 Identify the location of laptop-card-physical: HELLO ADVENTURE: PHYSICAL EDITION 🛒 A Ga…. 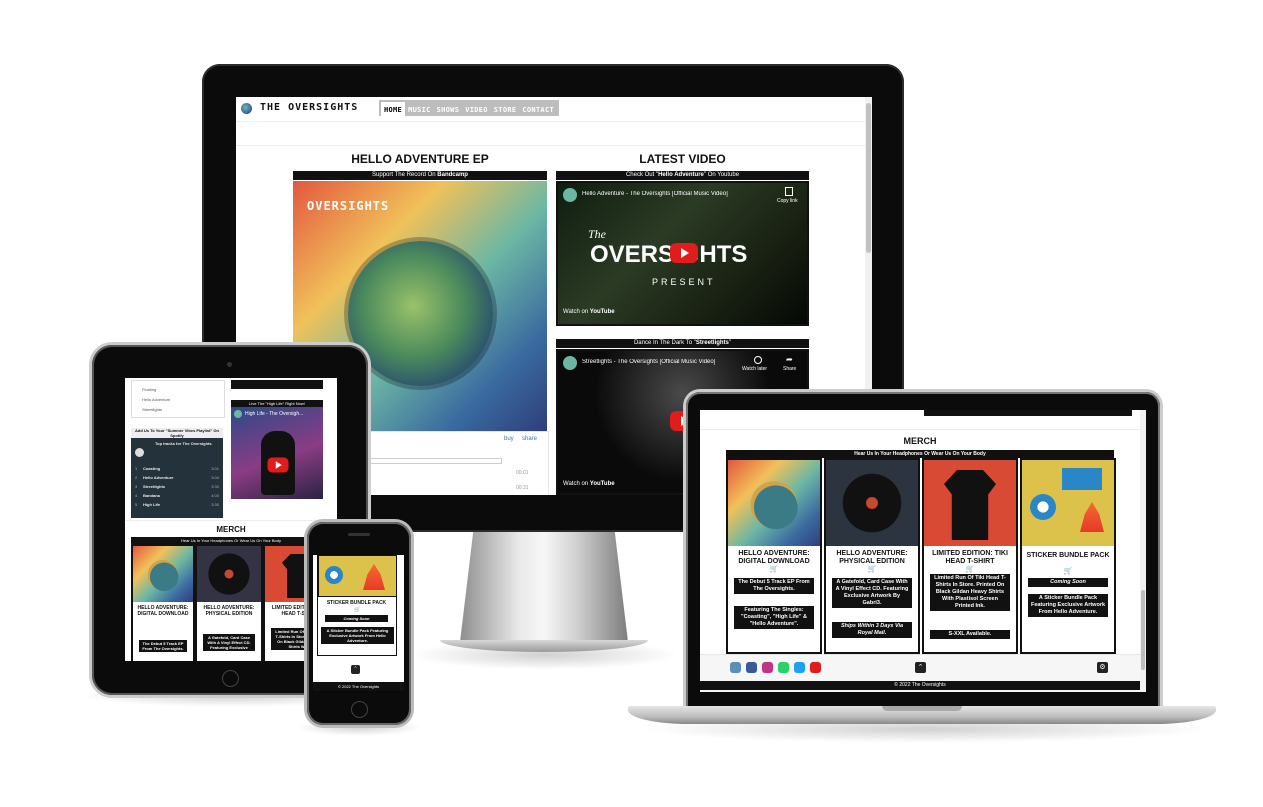
(872, 556).